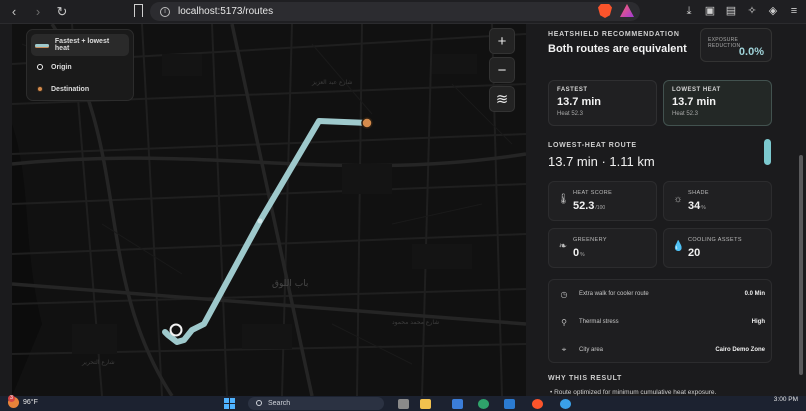 This screenshot has height=411, width=806. I want to click on info-label: Extra walk for cooler route, so click(614, 294).